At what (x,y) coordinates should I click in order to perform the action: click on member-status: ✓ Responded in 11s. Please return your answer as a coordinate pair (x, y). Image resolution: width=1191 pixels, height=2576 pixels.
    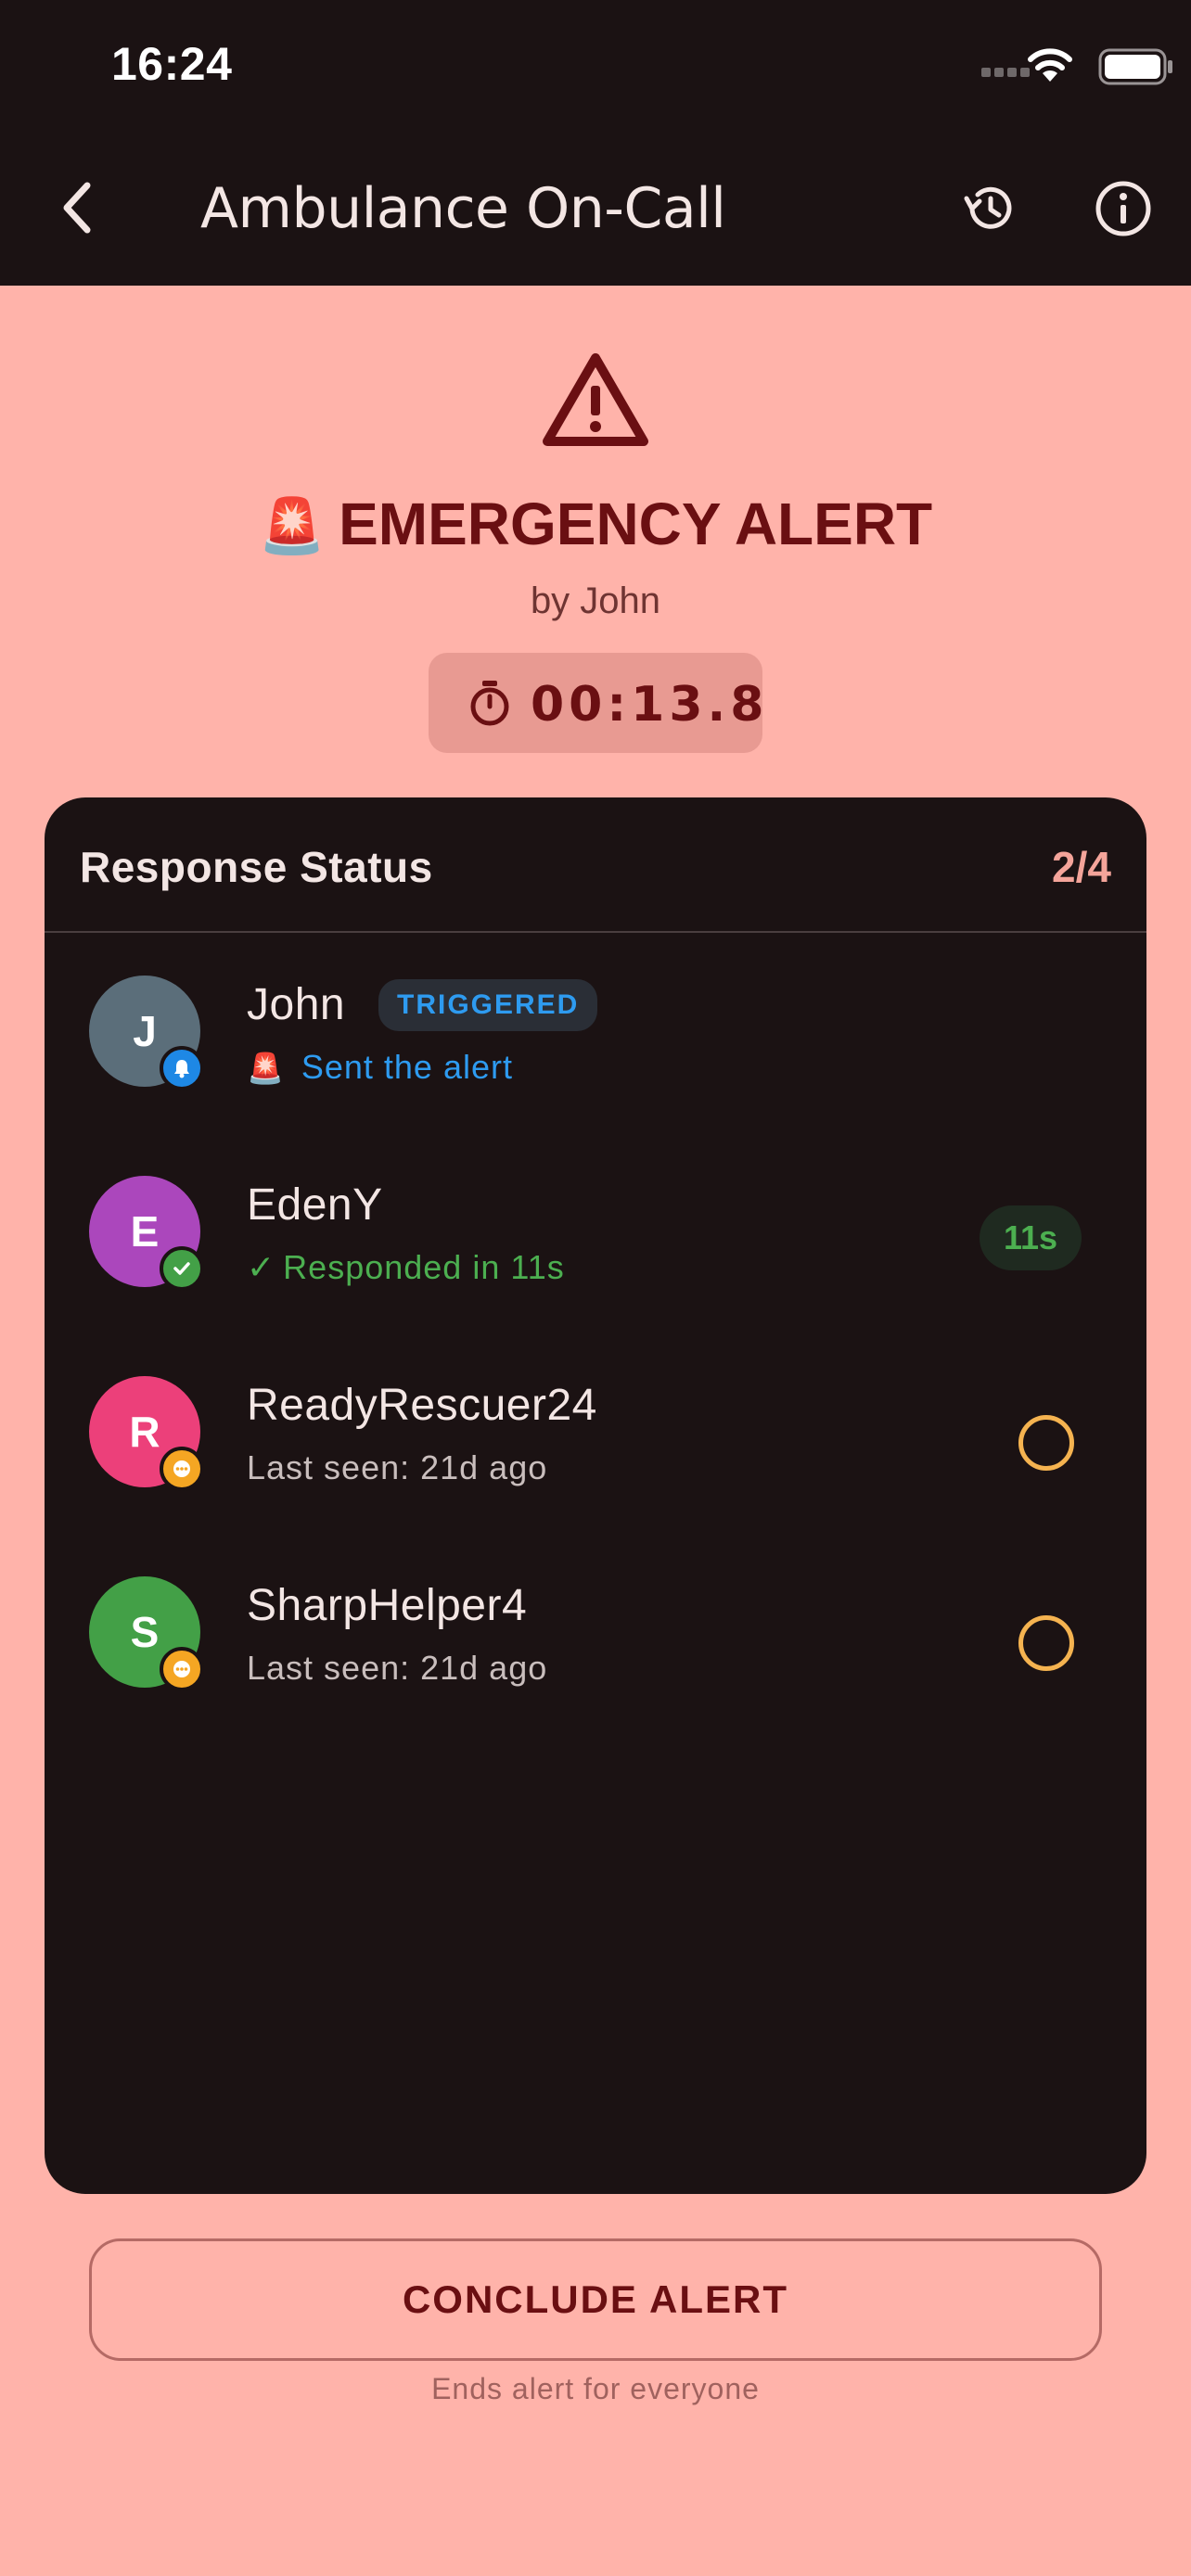
    Looking at the image, I should click on (406, 1267).